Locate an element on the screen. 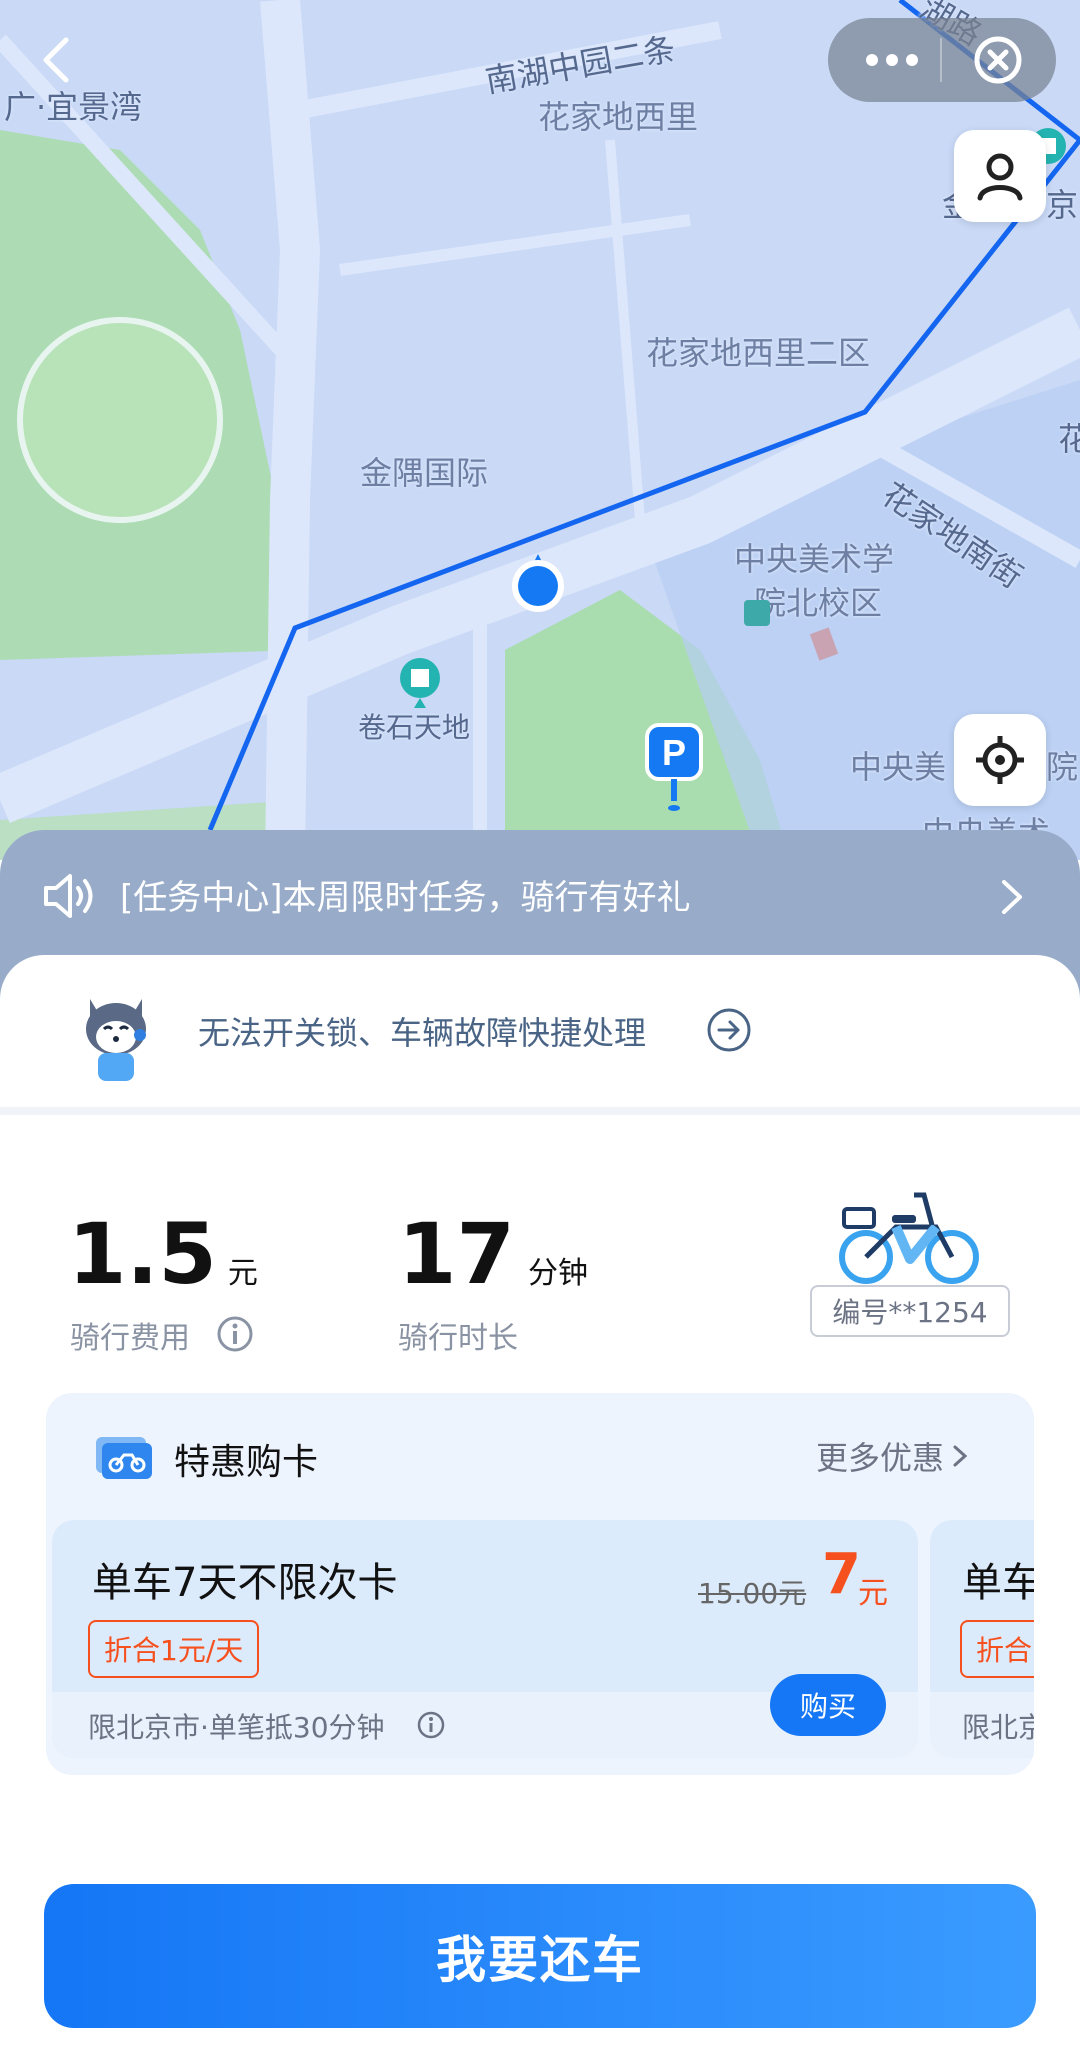 Image resolution: width=1080 pixels, height=2057 pixels. school-poi-icon is located at coordinates (757, 613).